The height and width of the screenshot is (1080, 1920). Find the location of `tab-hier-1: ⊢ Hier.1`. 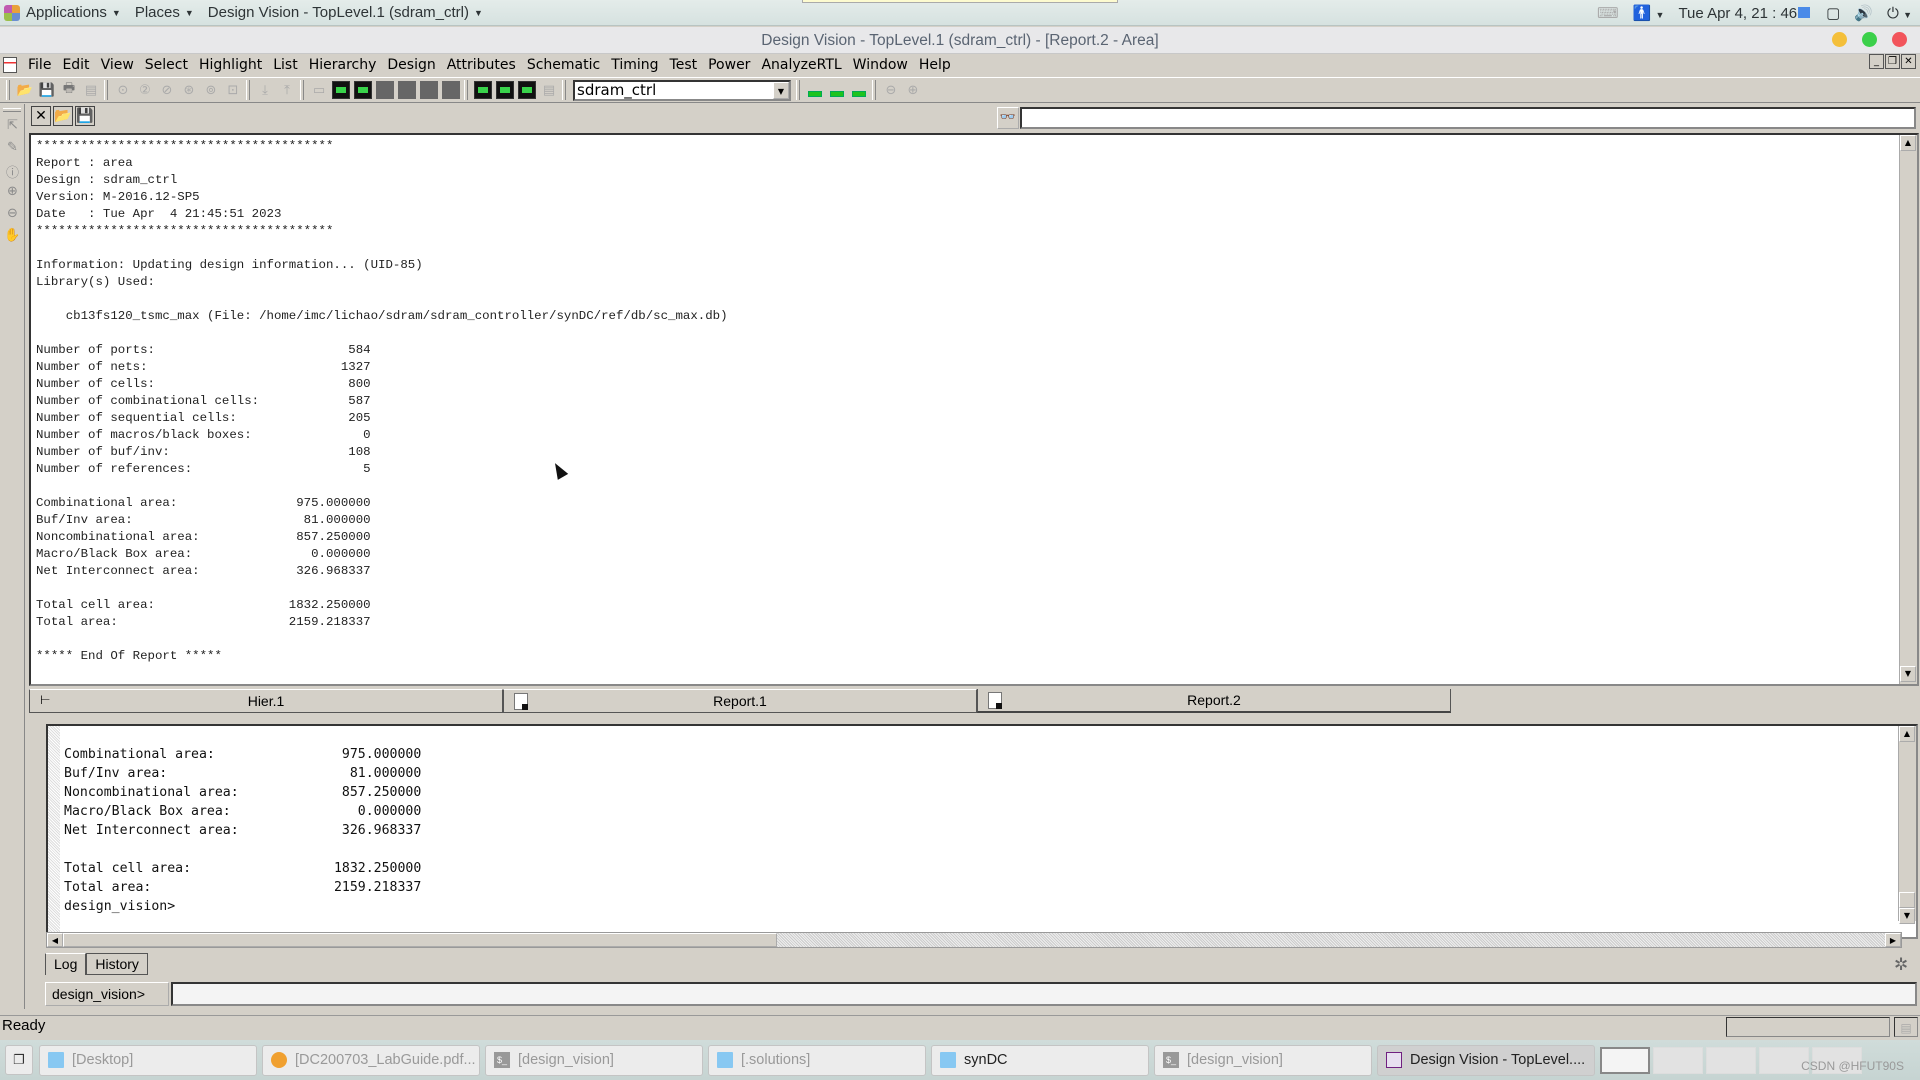

tab-hier-1: ⊢ Hier.1 is located at coordinates (266, 701).